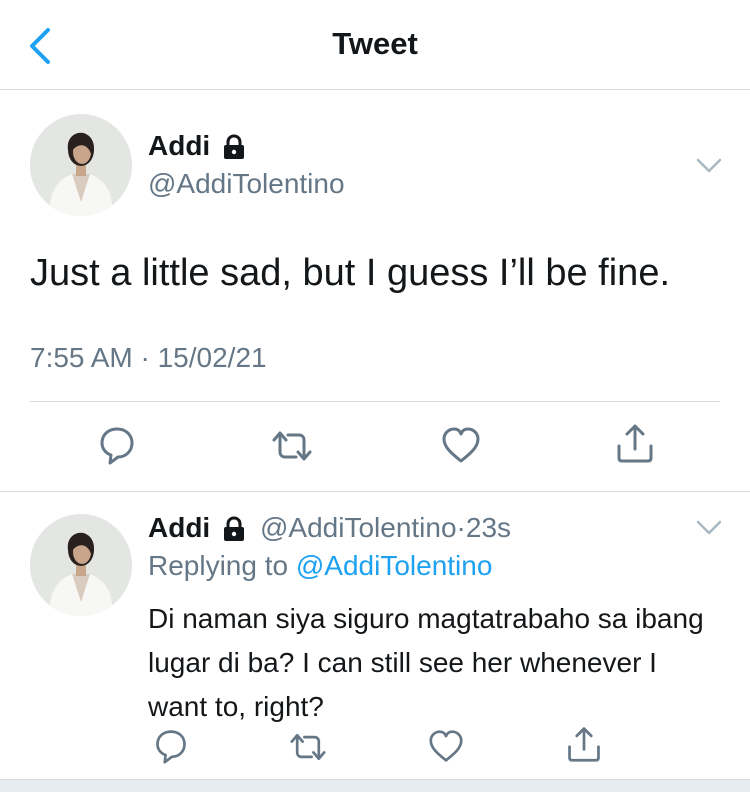 The height and width of the screenshot is (792, 750). I want to click on reply-age: 23s, so click(488, 527).